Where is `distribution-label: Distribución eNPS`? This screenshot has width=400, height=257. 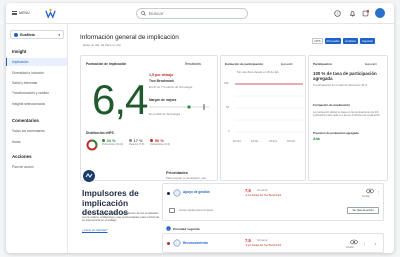
distribution-label: Distribución eNPS is located at coordinates (100, 133).